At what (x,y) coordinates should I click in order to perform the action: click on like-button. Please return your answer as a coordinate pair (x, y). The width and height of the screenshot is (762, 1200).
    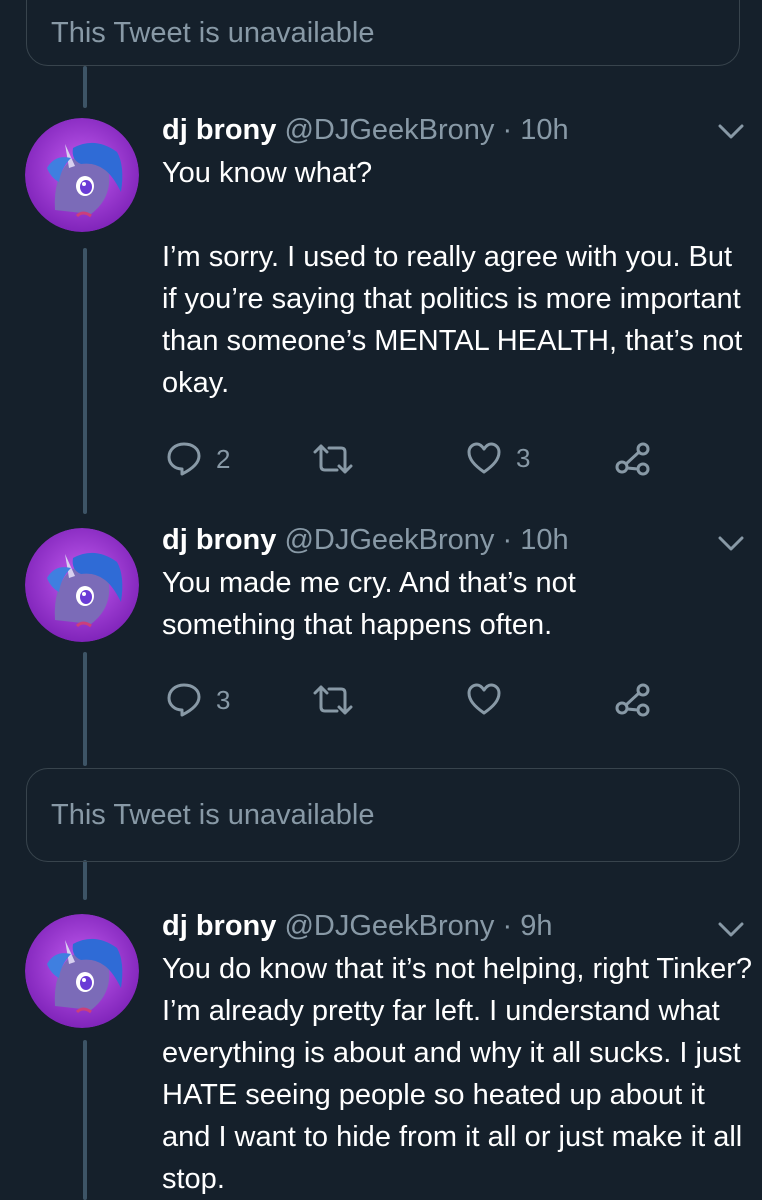
    Looking at the image, I should click on (484, 699).